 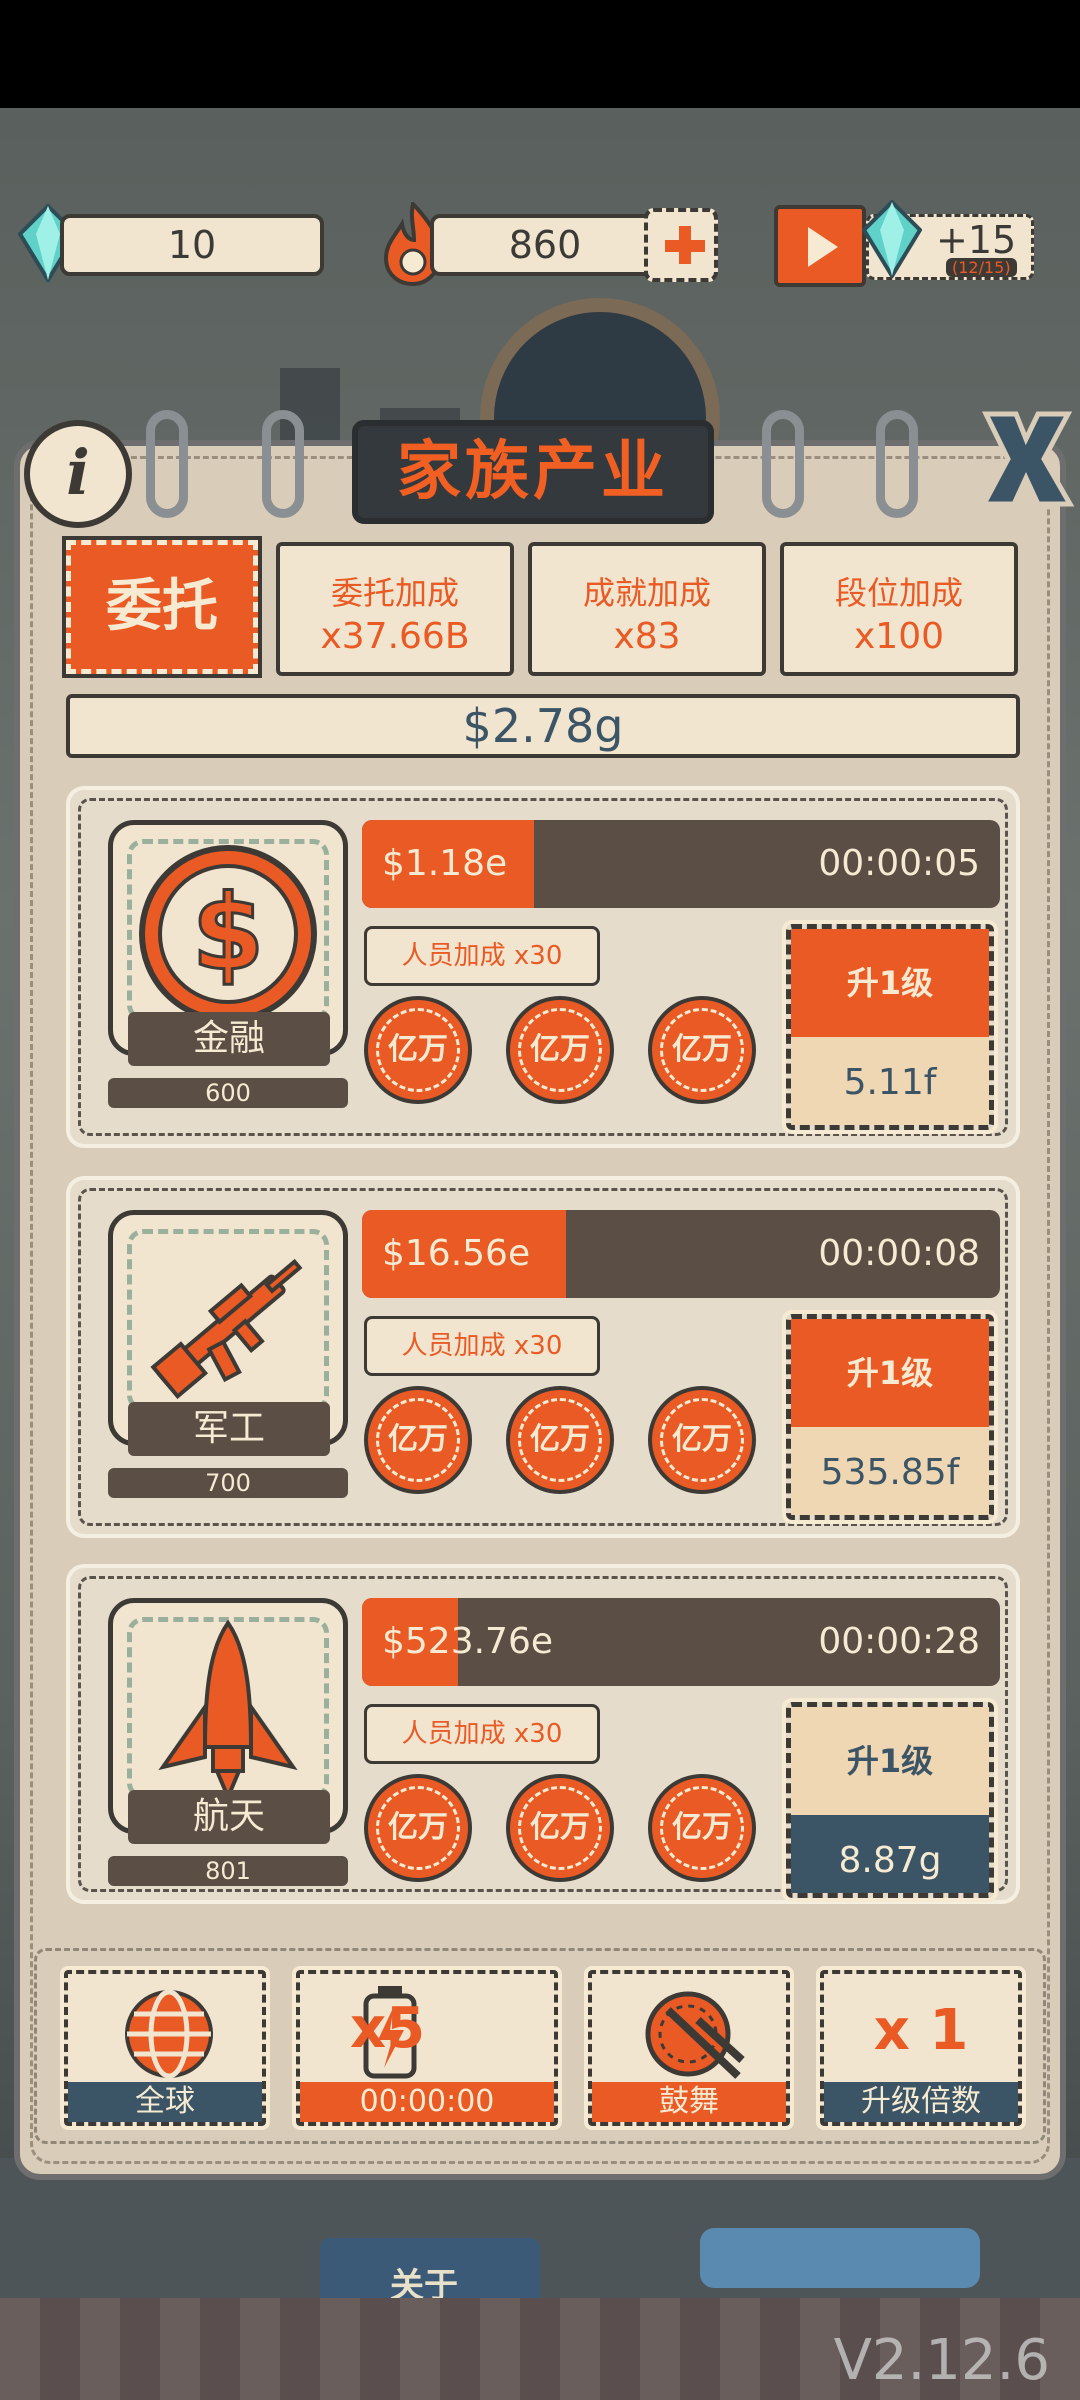 What do you see at coordinates (899, 1253) in the screenshot?
I see `income-timer: 00:00:08` at bounding box center [899, 1253].